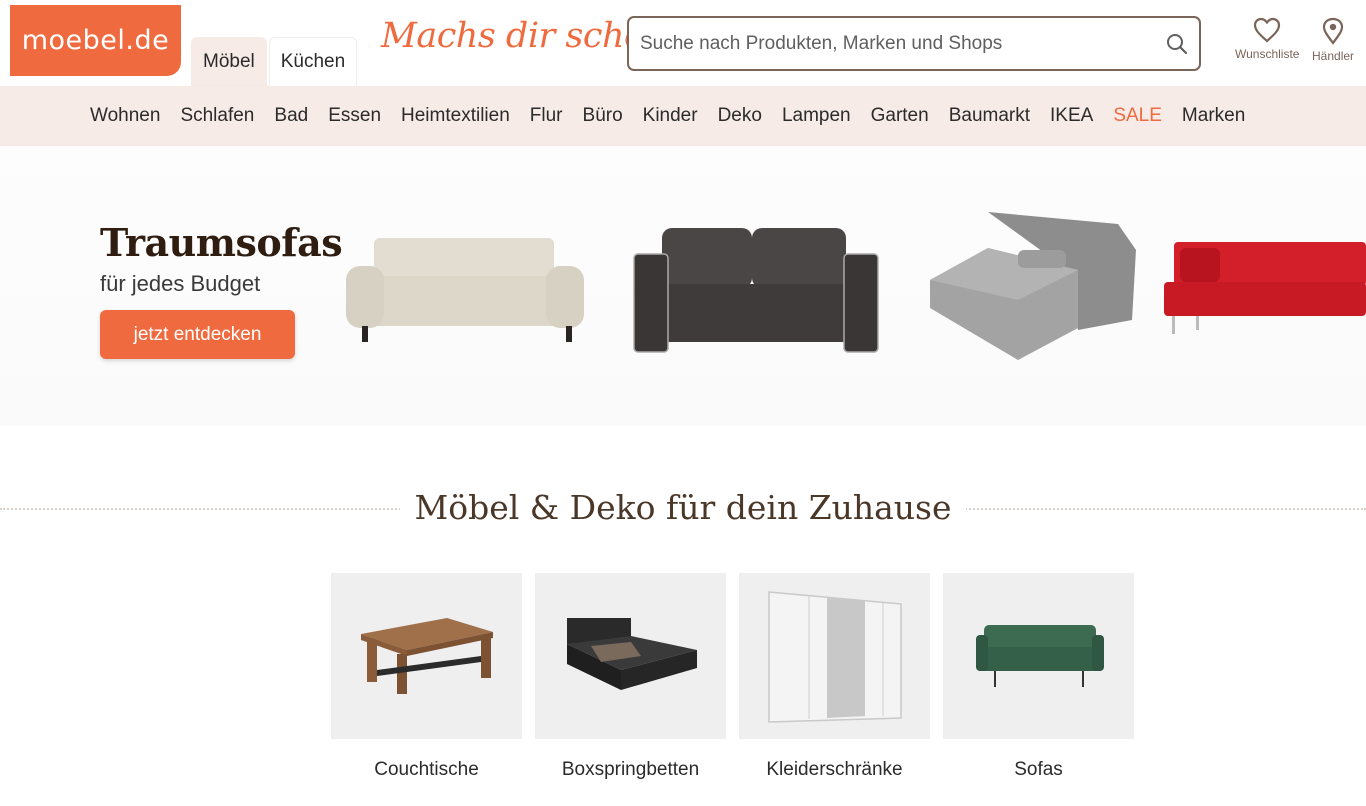 This screenshot has height=806, width=1366. I want to click on dealer-label: Händler, so click(1333, 56).